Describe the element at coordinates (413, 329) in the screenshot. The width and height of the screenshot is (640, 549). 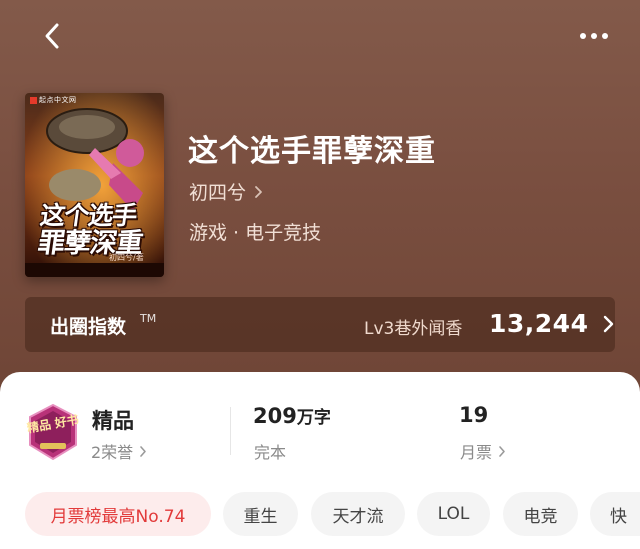
I see `index-level: Lv3巷外闻香` at that location.